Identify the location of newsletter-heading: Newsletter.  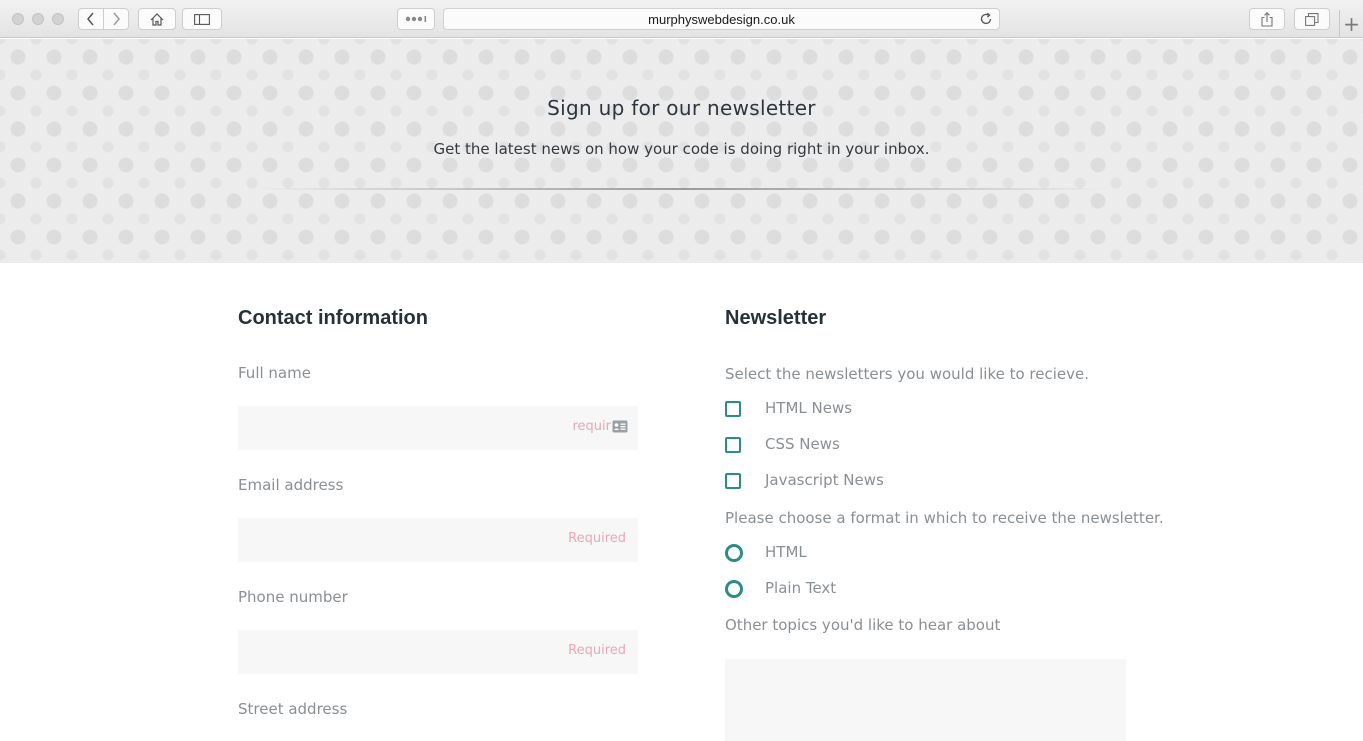
(776, 318).